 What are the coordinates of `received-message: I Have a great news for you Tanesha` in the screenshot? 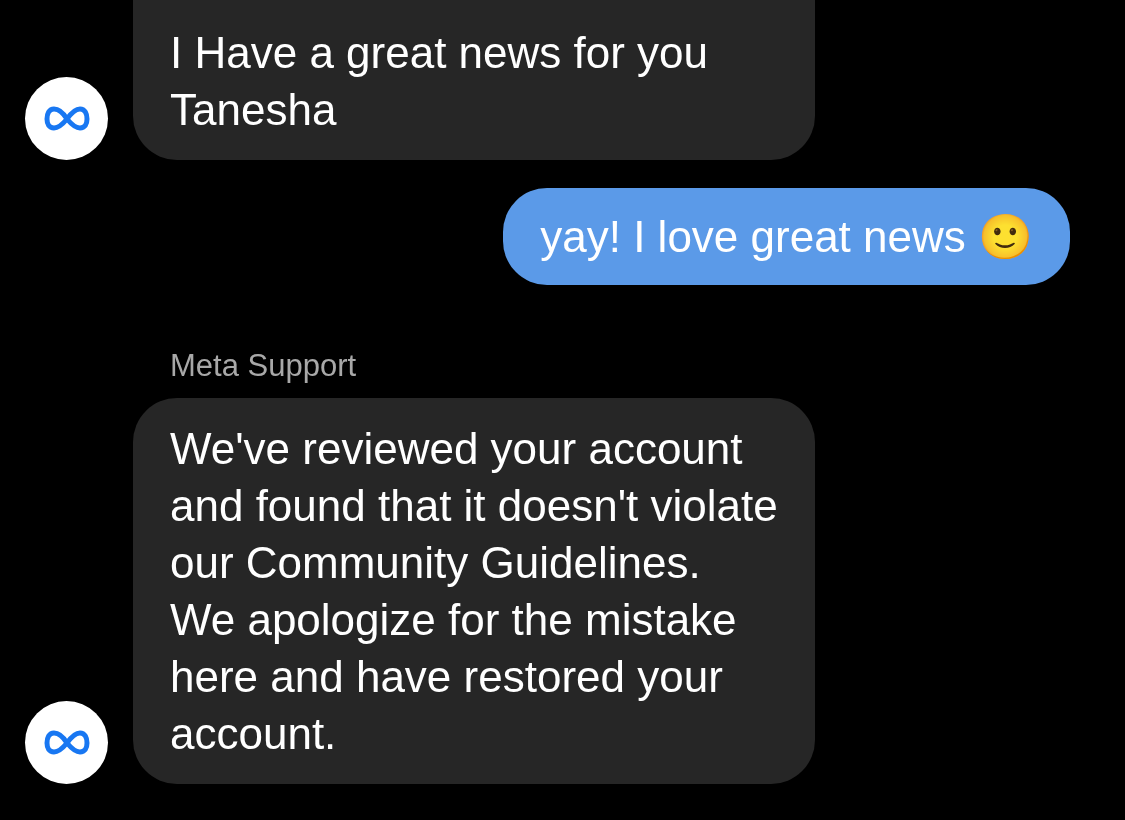 It's located at (474, 80).